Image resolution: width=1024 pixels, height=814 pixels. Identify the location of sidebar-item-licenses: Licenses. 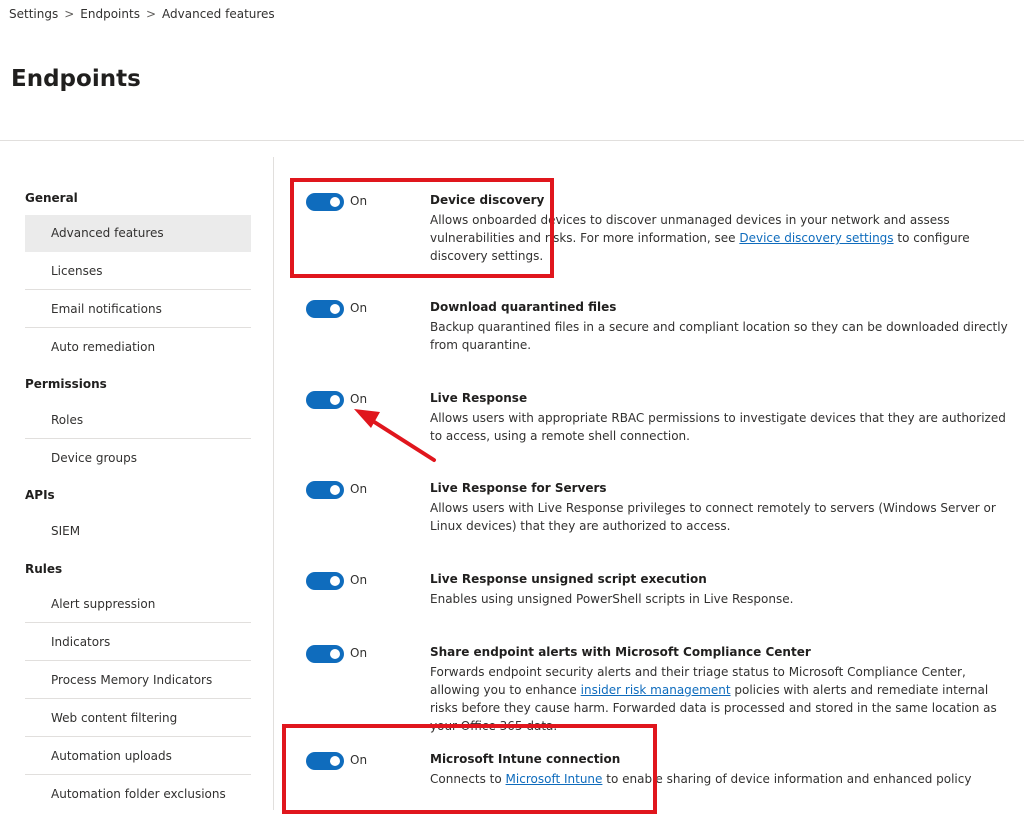
(138, 271).